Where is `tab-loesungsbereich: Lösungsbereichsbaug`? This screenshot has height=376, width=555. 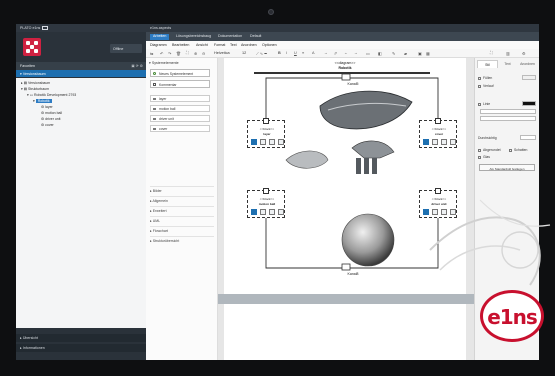
tab-loesungsbereich: Lösungsbereichsbaug is located at coordinates (193, 36).